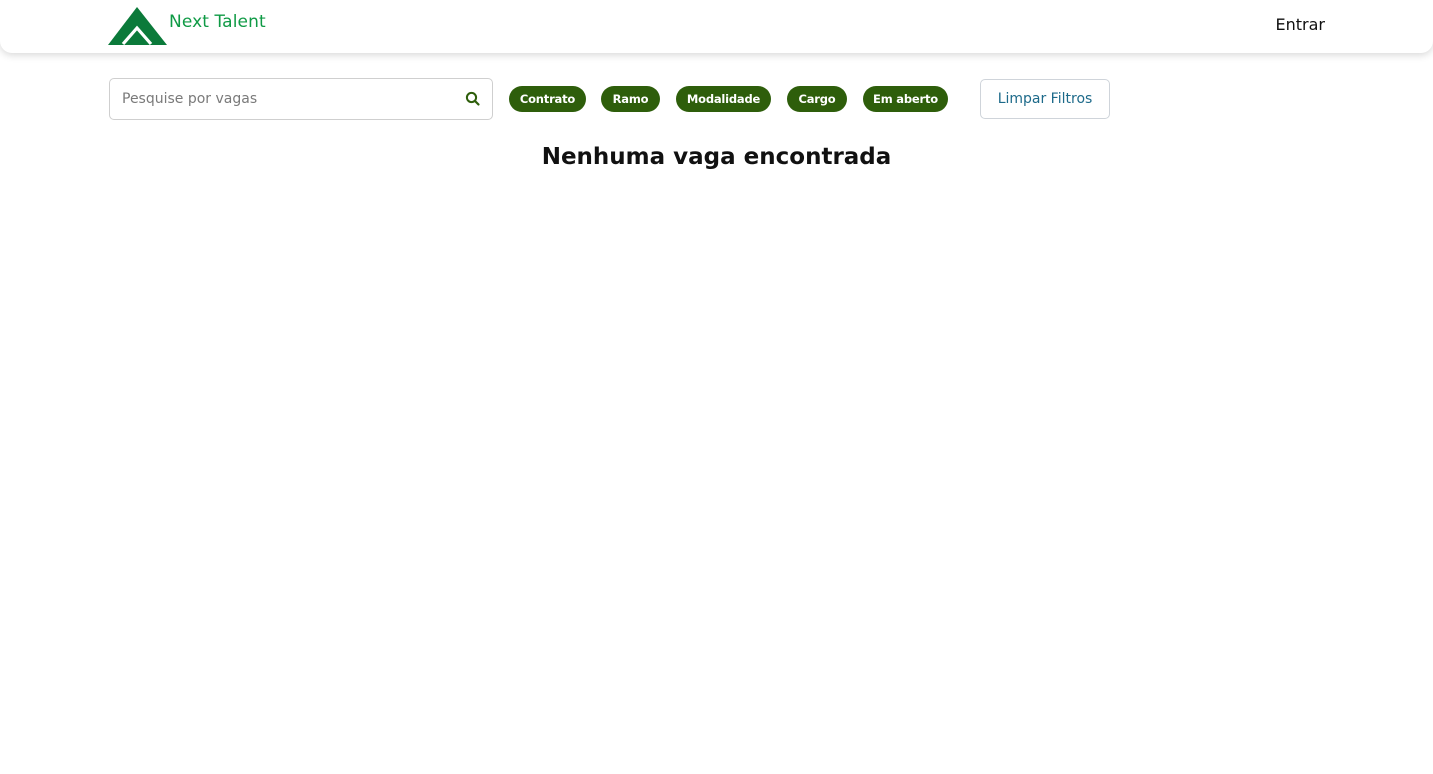 The width and height of the screenshot is (1433, 774). I want to click on filter-chip-cargo: Cargo, so click(817, 99).